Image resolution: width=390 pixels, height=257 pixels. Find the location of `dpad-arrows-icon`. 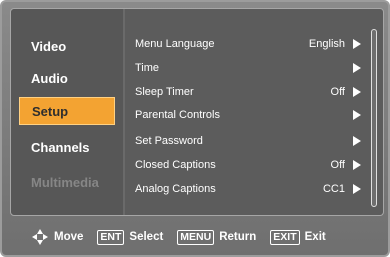

dpad-arrows-icon is located at coordinates (40, 237).